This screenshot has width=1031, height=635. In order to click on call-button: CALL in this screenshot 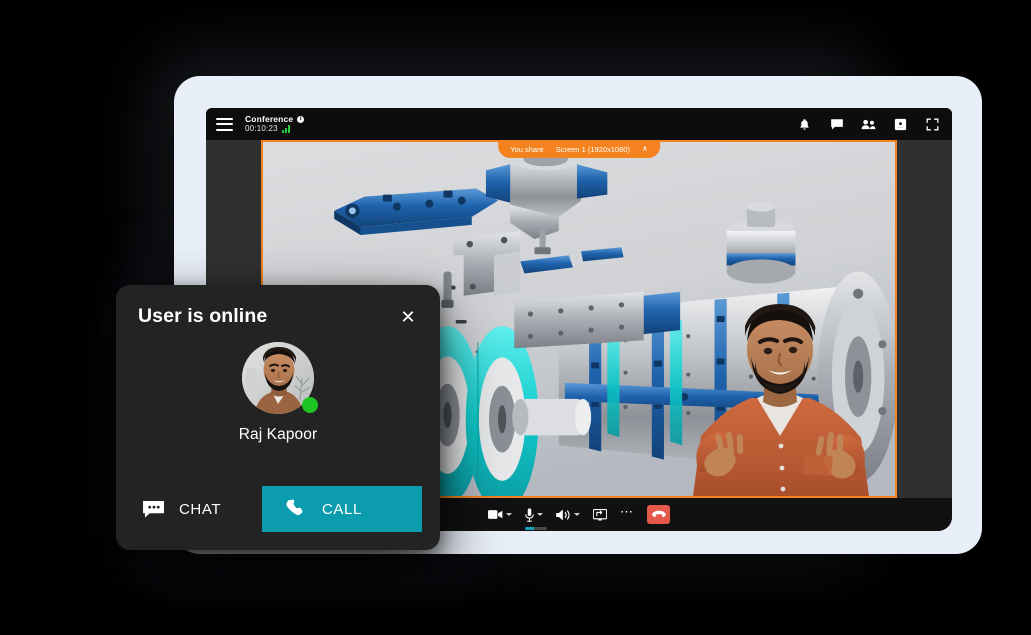, I will do `click(342, 509)`.